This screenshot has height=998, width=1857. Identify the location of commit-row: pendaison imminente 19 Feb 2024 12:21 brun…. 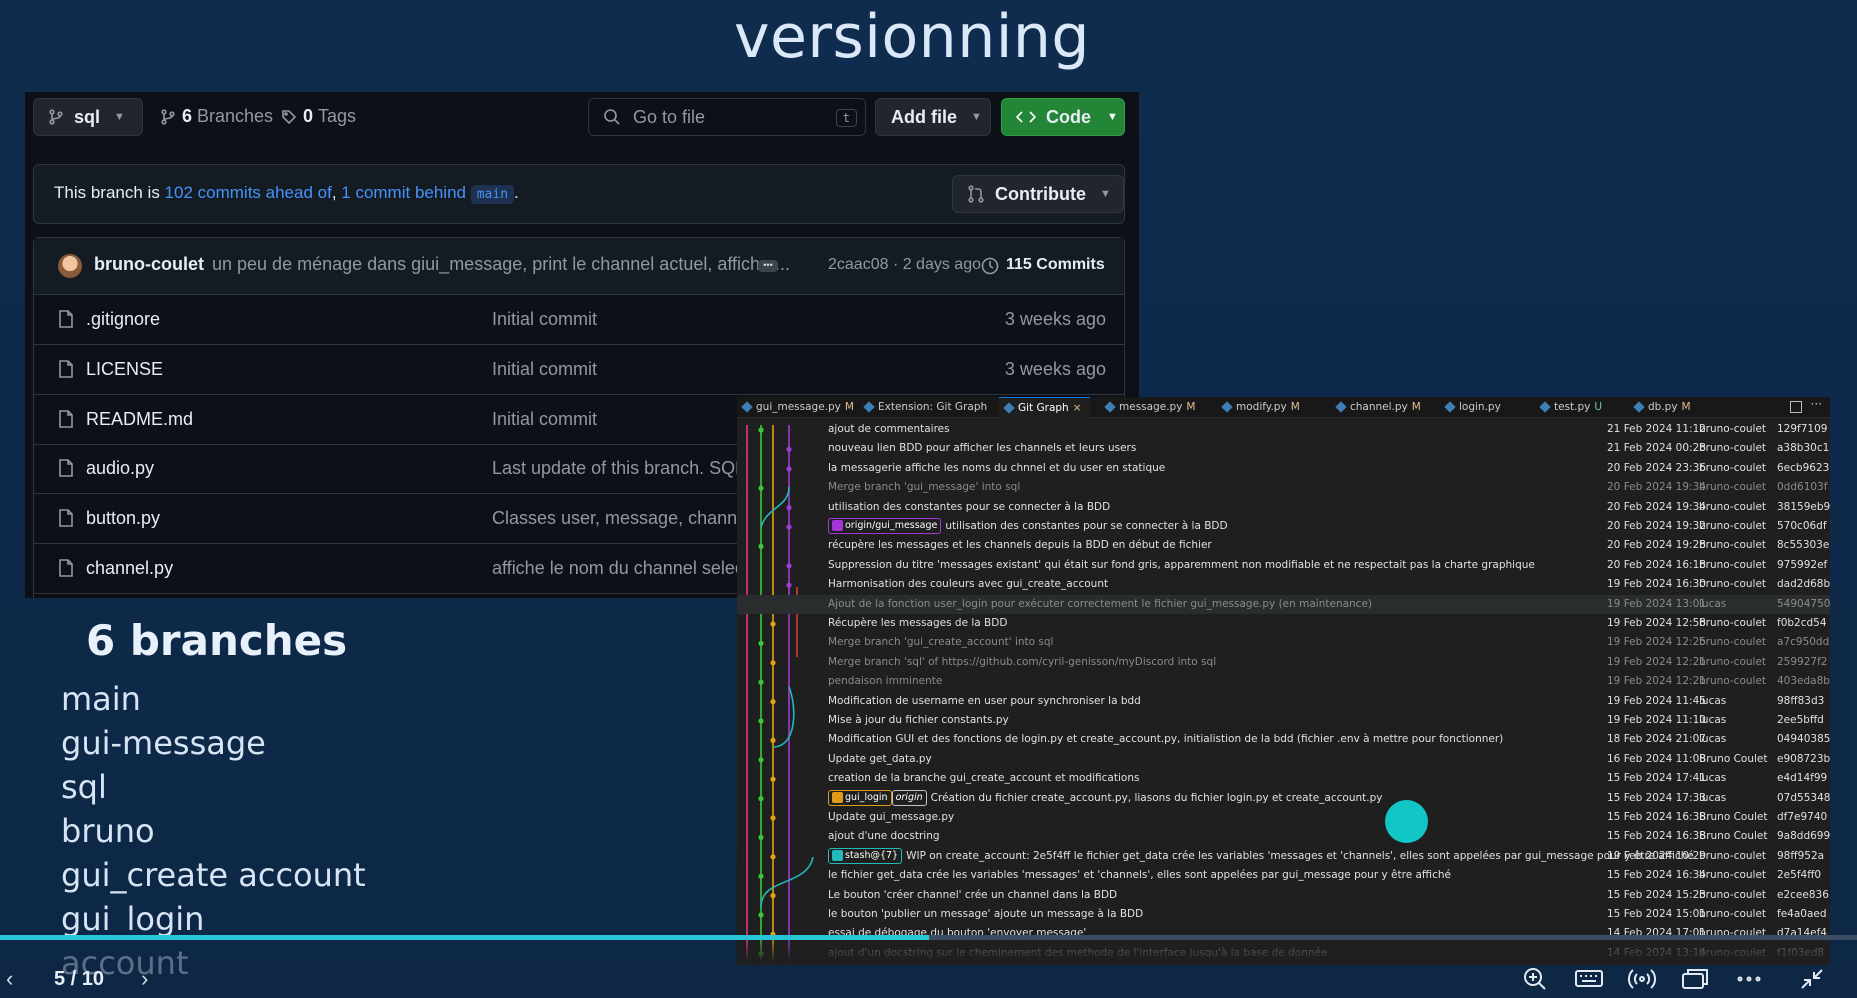
(1283, 681).